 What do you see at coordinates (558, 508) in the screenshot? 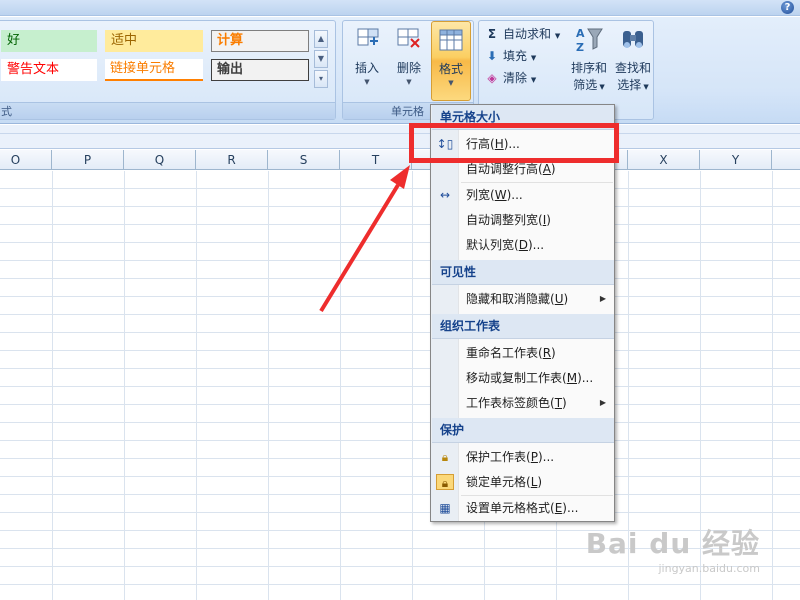
I see `format-cells-key: E` at bounding box center [558, 508].